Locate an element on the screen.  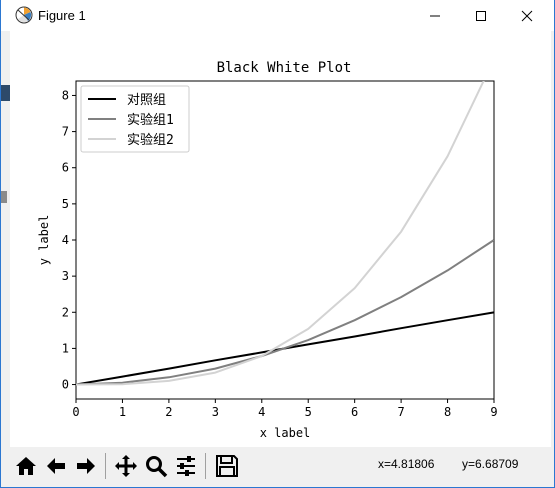
y-tick-label: 6 is located at coordinates (65, 168).